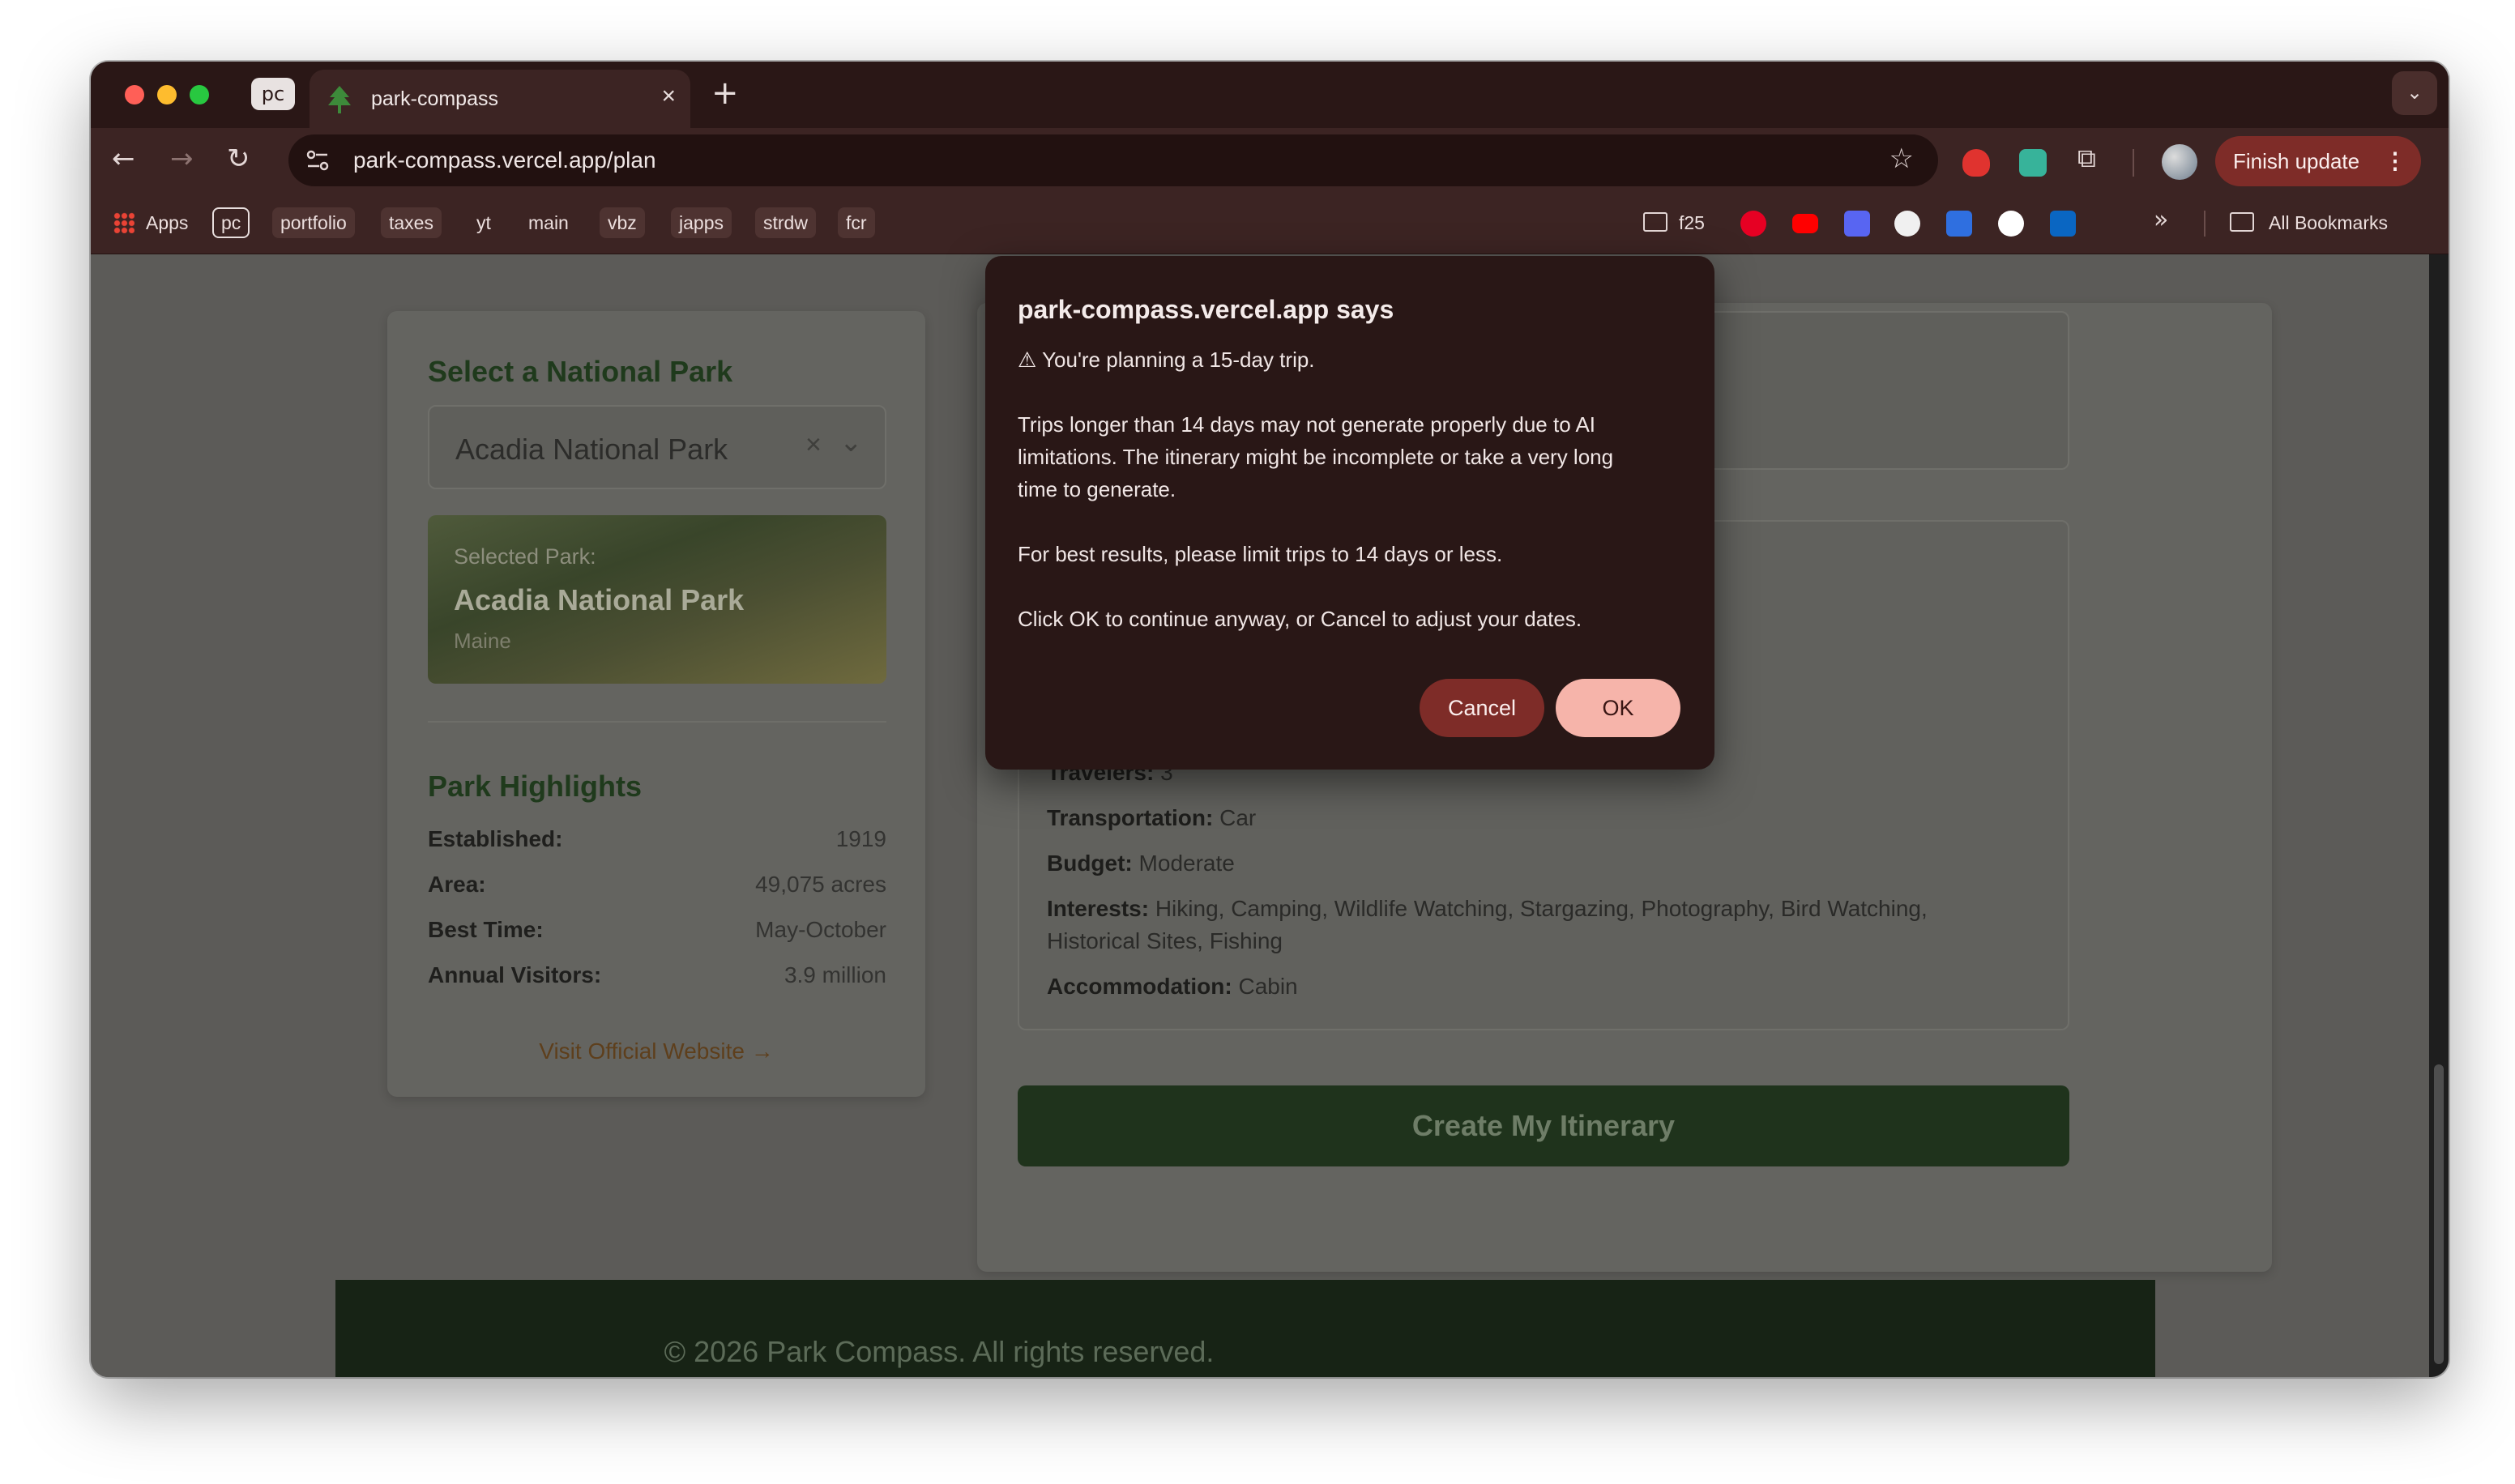 The width and height of the screenshot is (2515, 1484). What do you see at coordinates (317, 160) in the screenshot?
I see `site-settings-icon` at bounding box center [317, 160].